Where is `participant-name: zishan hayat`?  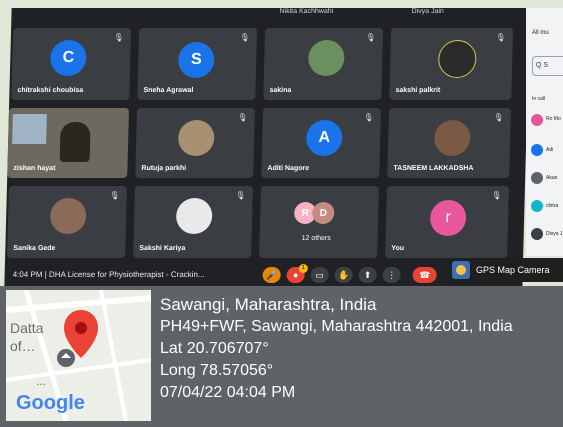
participant-name: zishan hayat is located at coordinates (34, 168).